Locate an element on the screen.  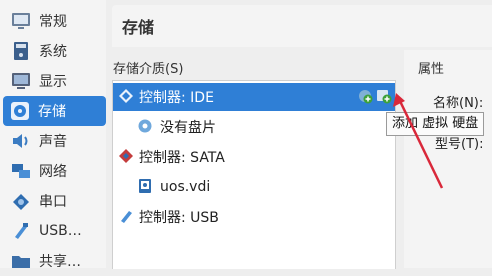
red-arrow-annotation is located at coordinates (418, 141).